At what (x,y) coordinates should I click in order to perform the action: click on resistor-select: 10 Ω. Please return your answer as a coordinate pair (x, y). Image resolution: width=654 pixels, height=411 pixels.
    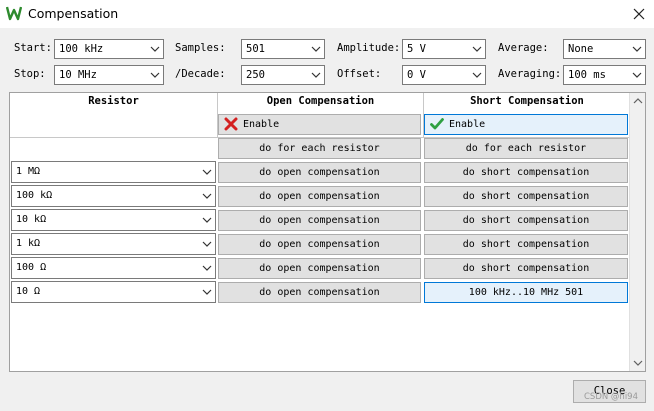
    Looking at the image, I should click on (113, 292).